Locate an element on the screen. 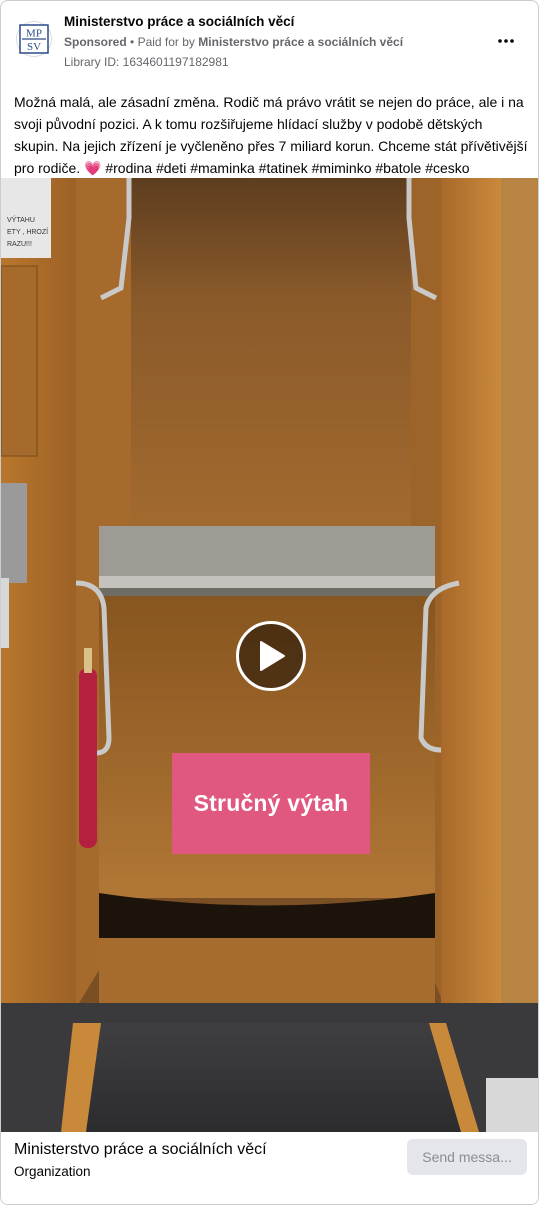 The height and width of the screenshot is (1205, 539). advertiser-logo: MP SV is located at coordinates (34, 39).